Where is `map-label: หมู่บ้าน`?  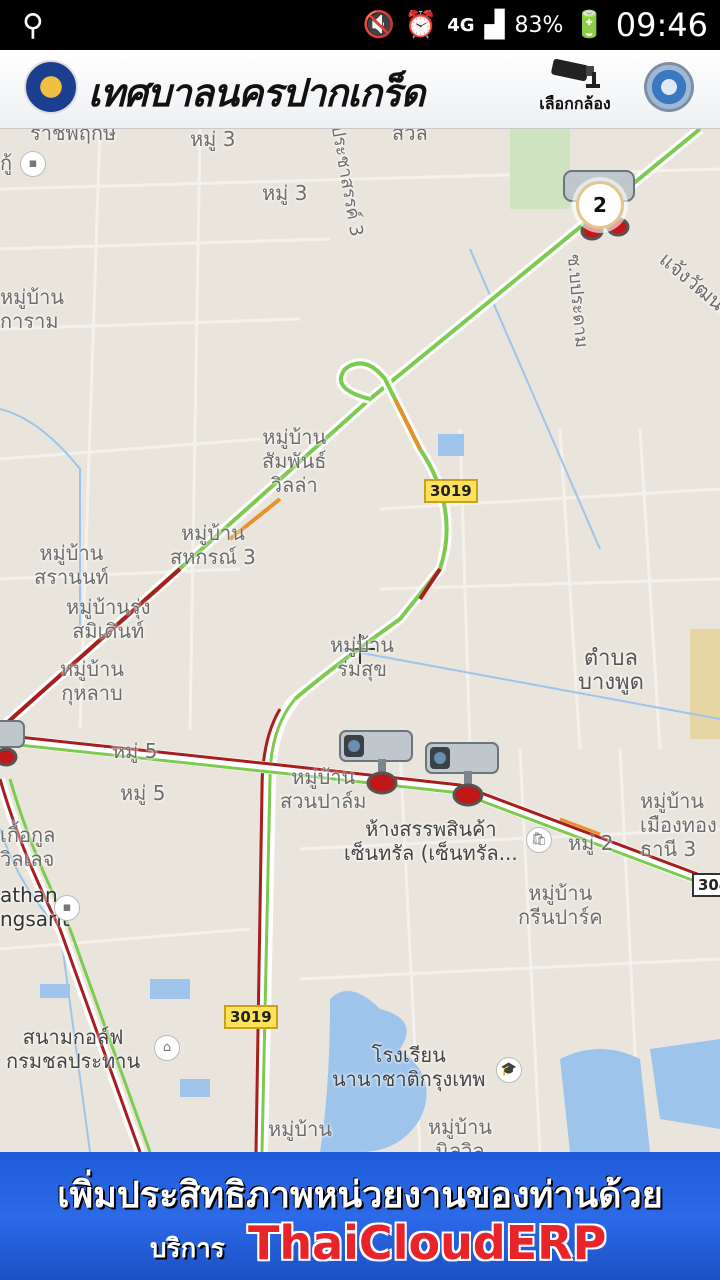
map-label: หมู่บ้าน is located at coordinates (300, 1129).